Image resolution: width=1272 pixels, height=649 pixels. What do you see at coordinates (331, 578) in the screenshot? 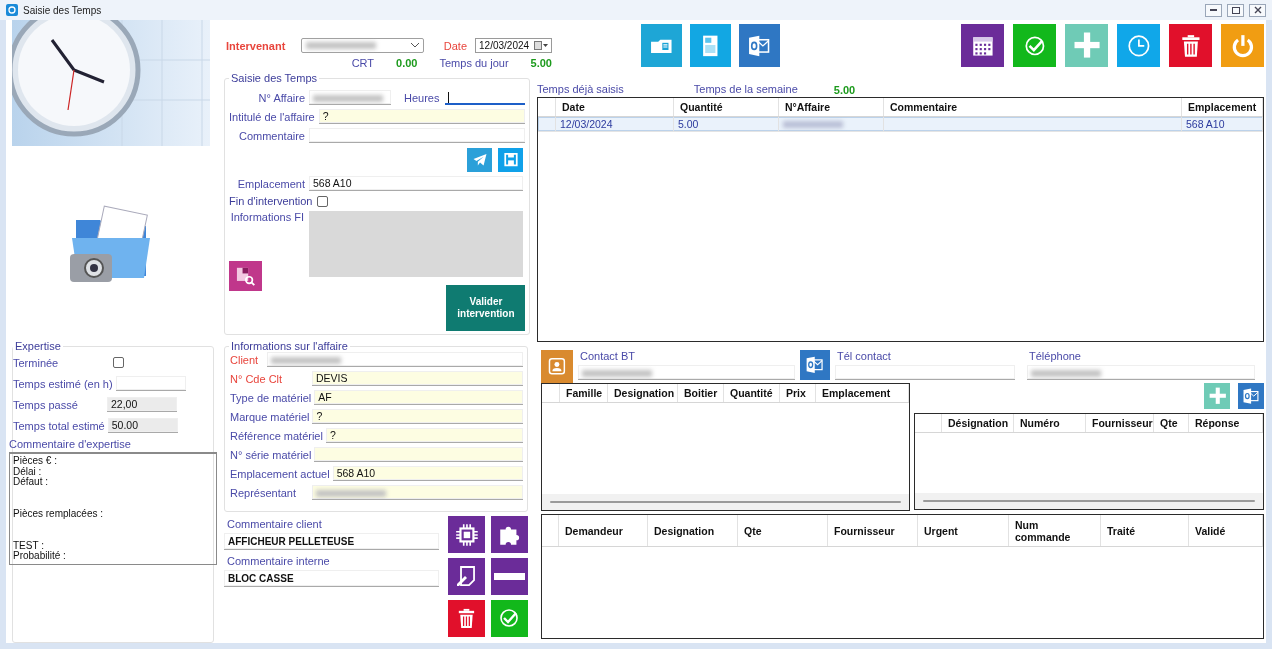
I see `input-field: BLOC CASSE` at bounding box center [331, 578].